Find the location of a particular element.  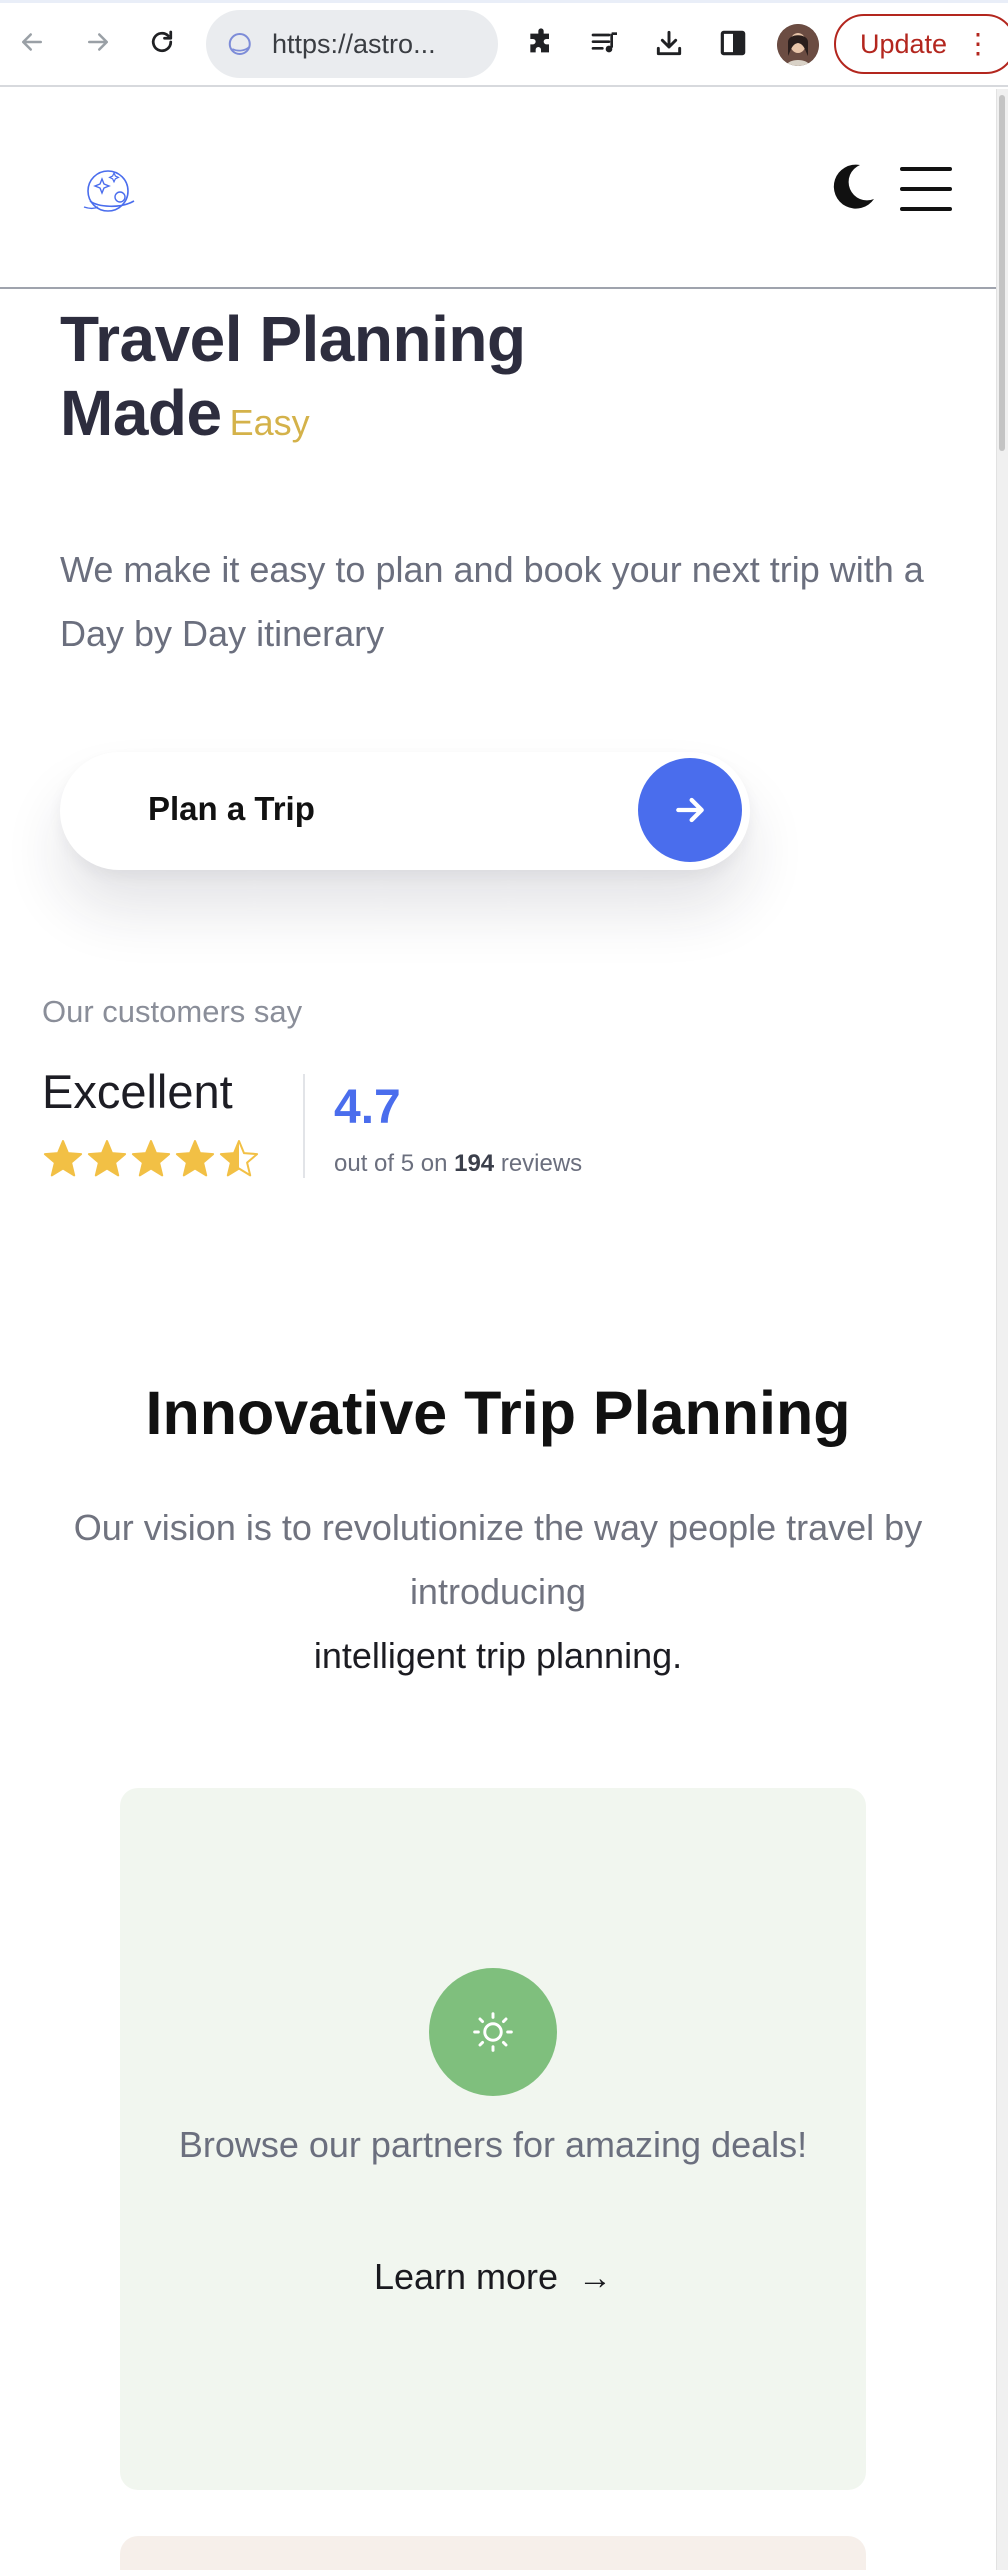

hero-title-line2: Made is located at coordinates (141, 413).